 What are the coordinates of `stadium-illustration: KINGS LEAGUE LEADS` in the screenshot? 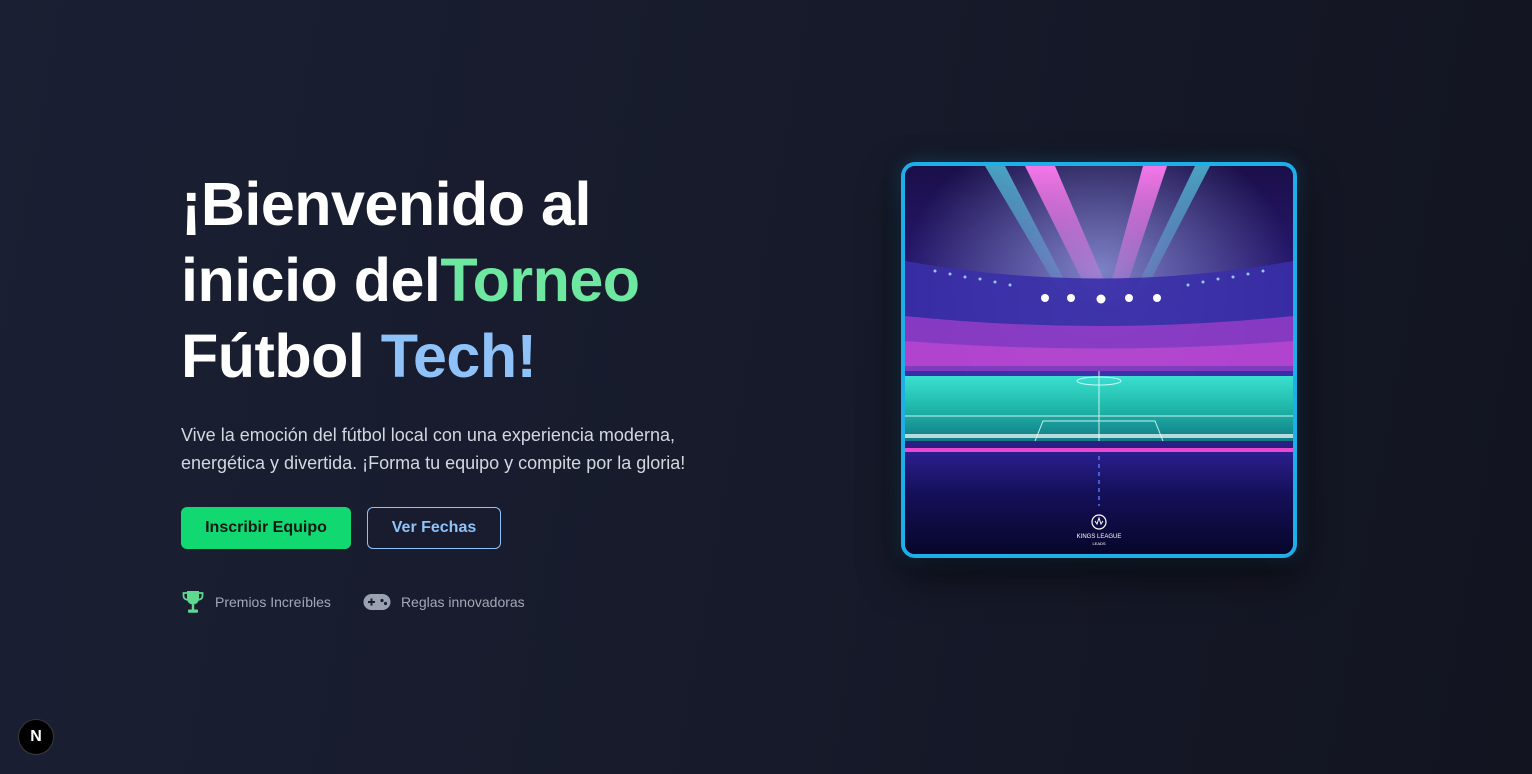 It's located at (1099, 360).